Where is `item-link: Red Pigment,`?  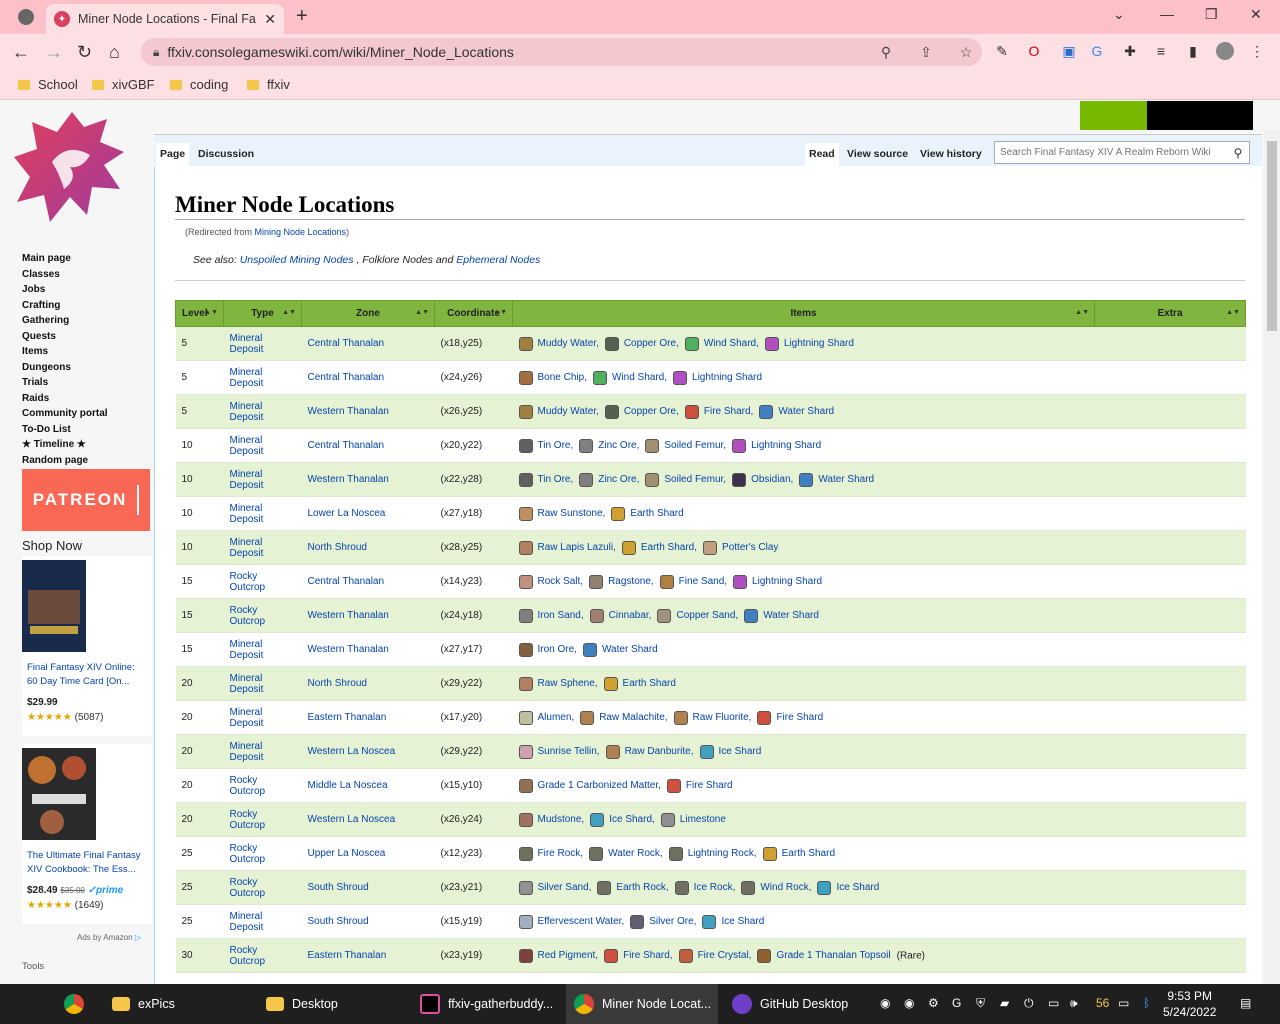 item-link: Red Pigment, is located at coordinates (568, 955).